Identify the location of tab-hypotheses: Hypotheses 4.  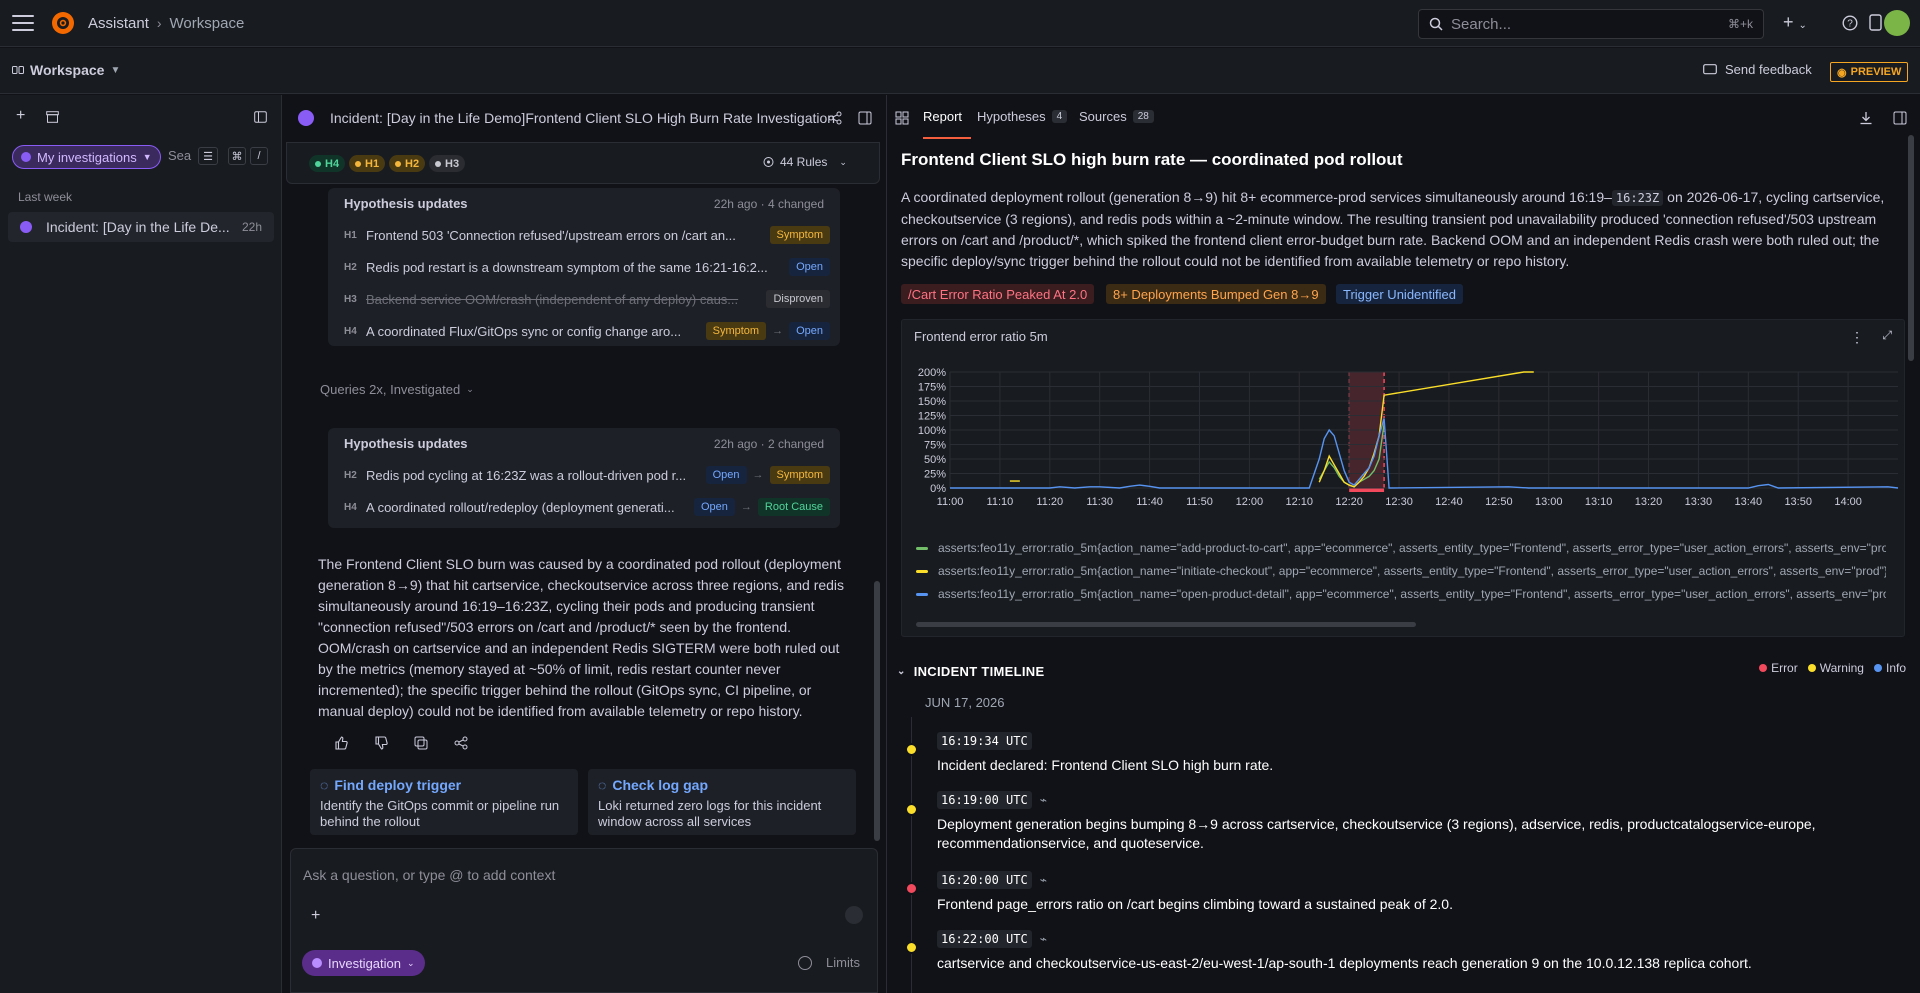
(1022, 116).